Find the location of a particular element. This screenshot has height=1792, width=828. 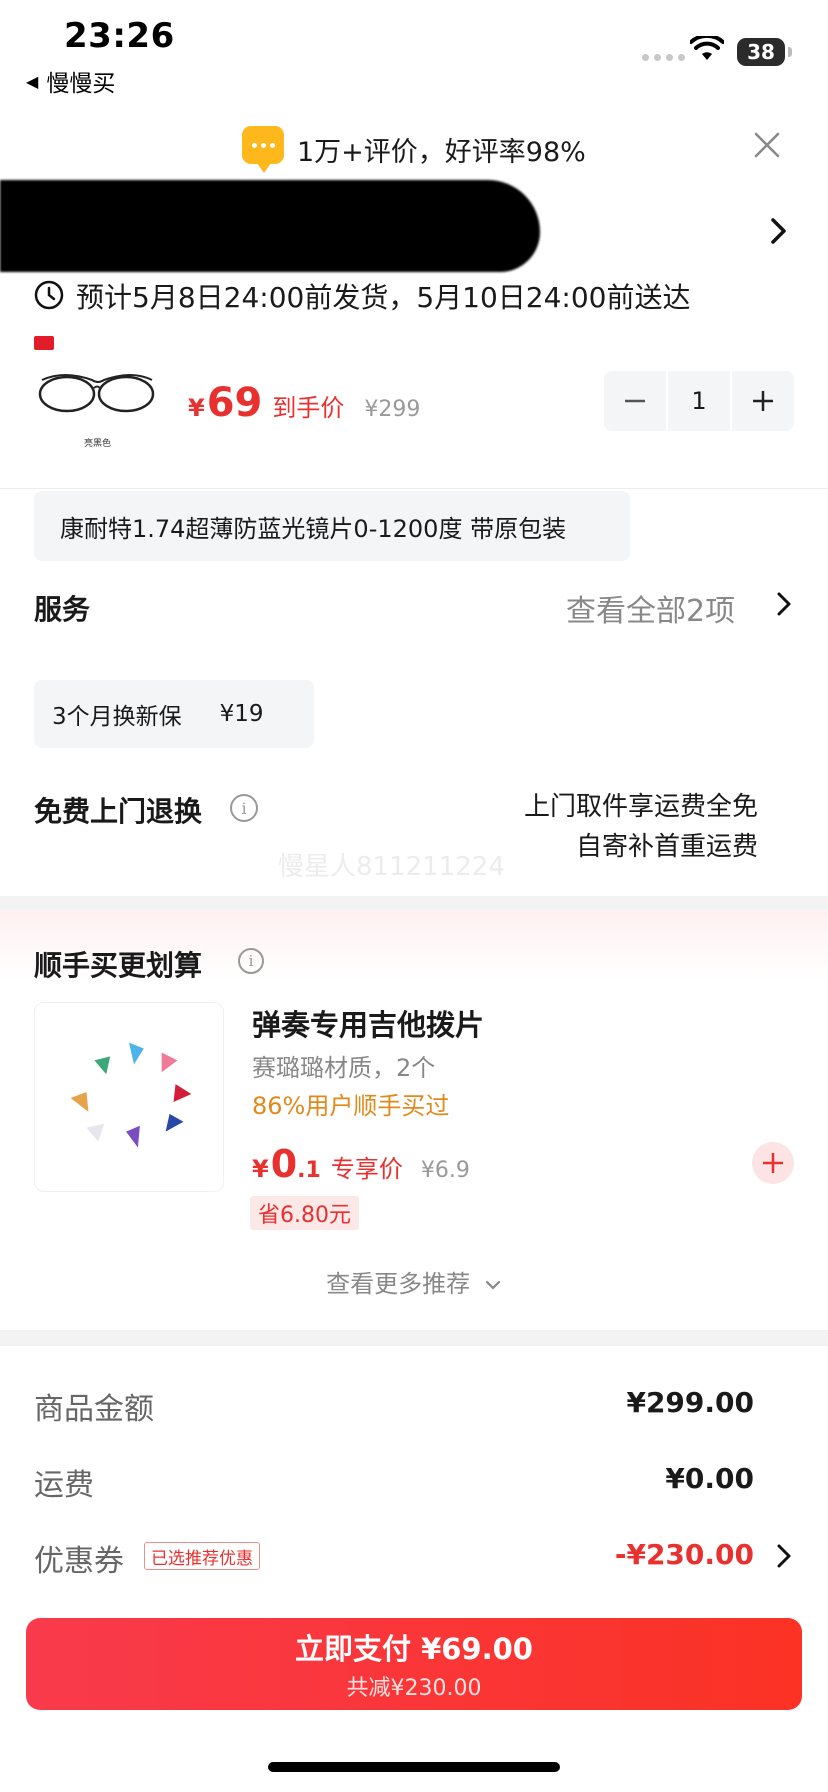

back-triangle-icon: ◀ is located at coordinates (32, 81).